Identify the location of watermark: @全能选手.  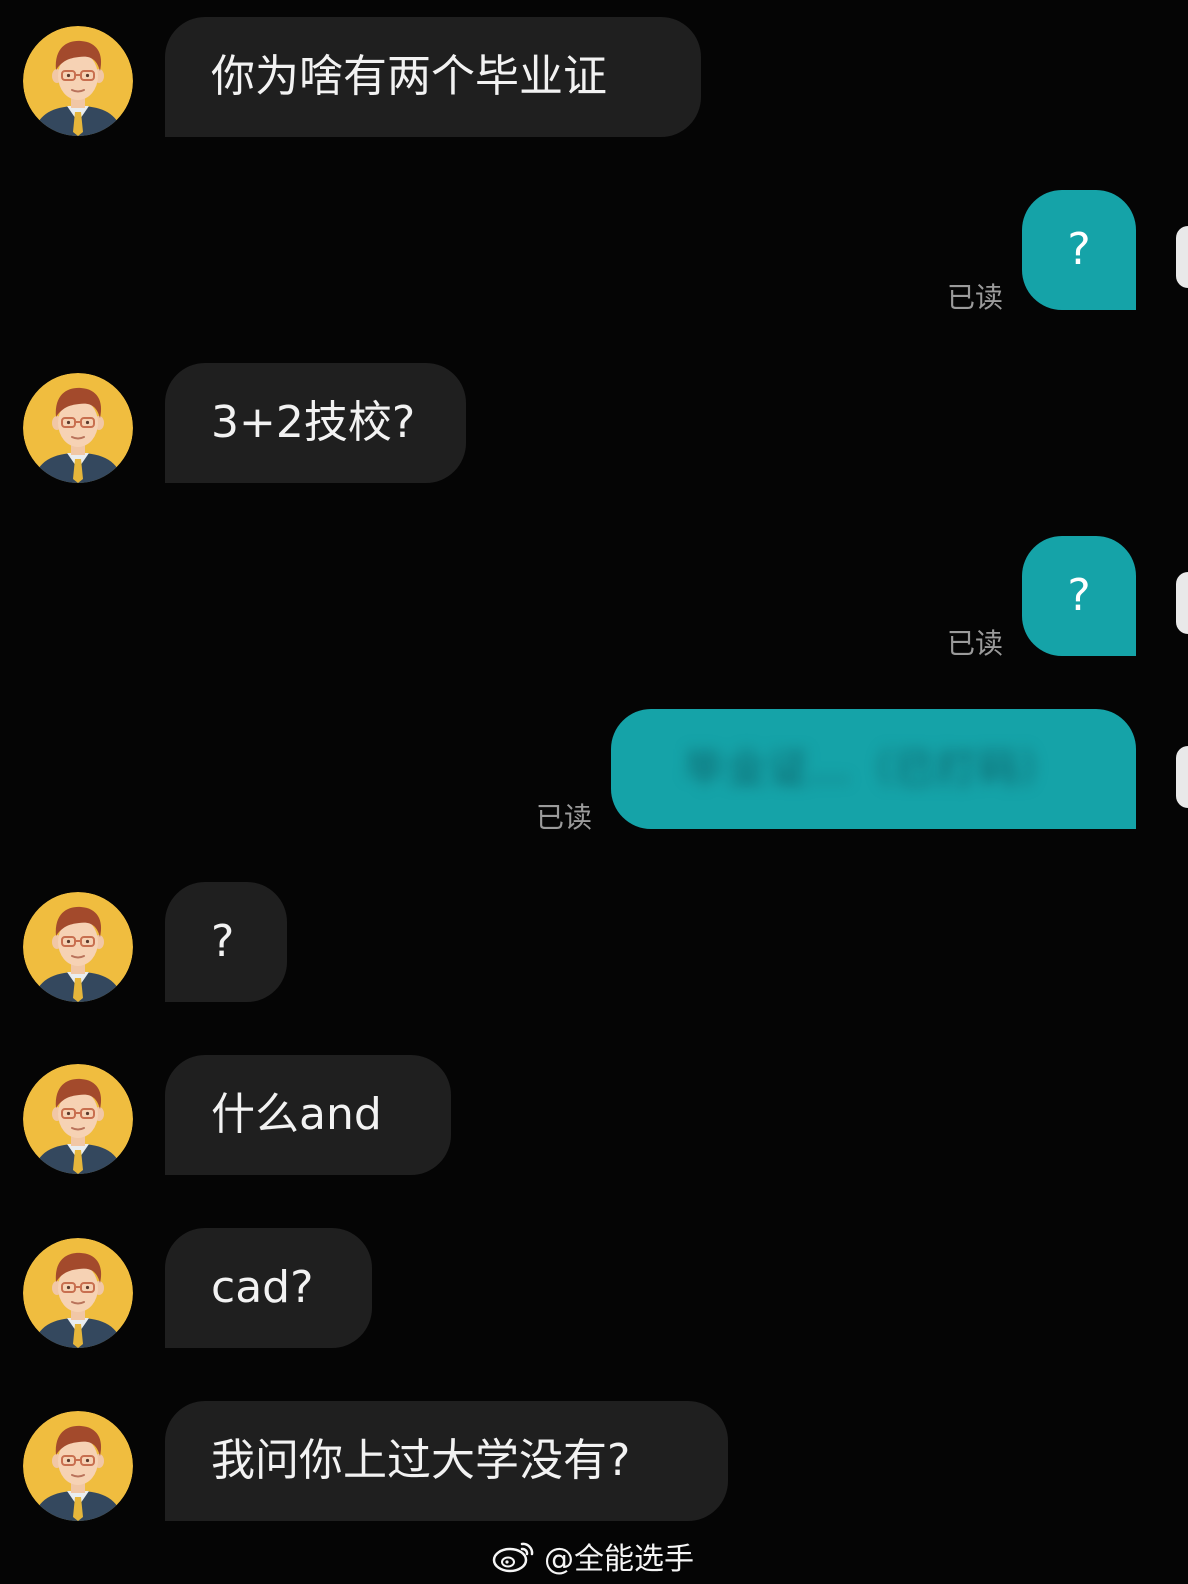
(593, 1556).